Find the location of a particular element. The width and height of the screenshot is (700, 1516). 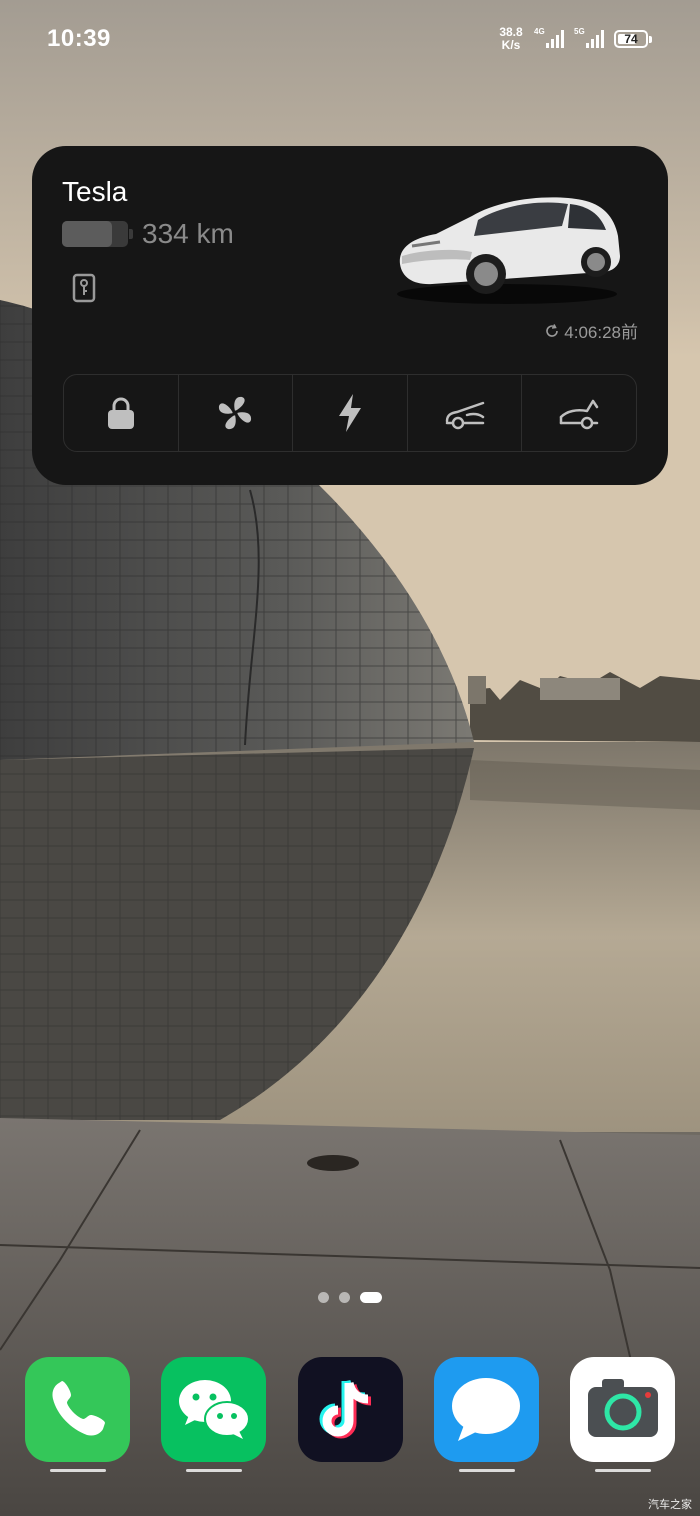

wechat-icon is located at coordinates (214, 1409).